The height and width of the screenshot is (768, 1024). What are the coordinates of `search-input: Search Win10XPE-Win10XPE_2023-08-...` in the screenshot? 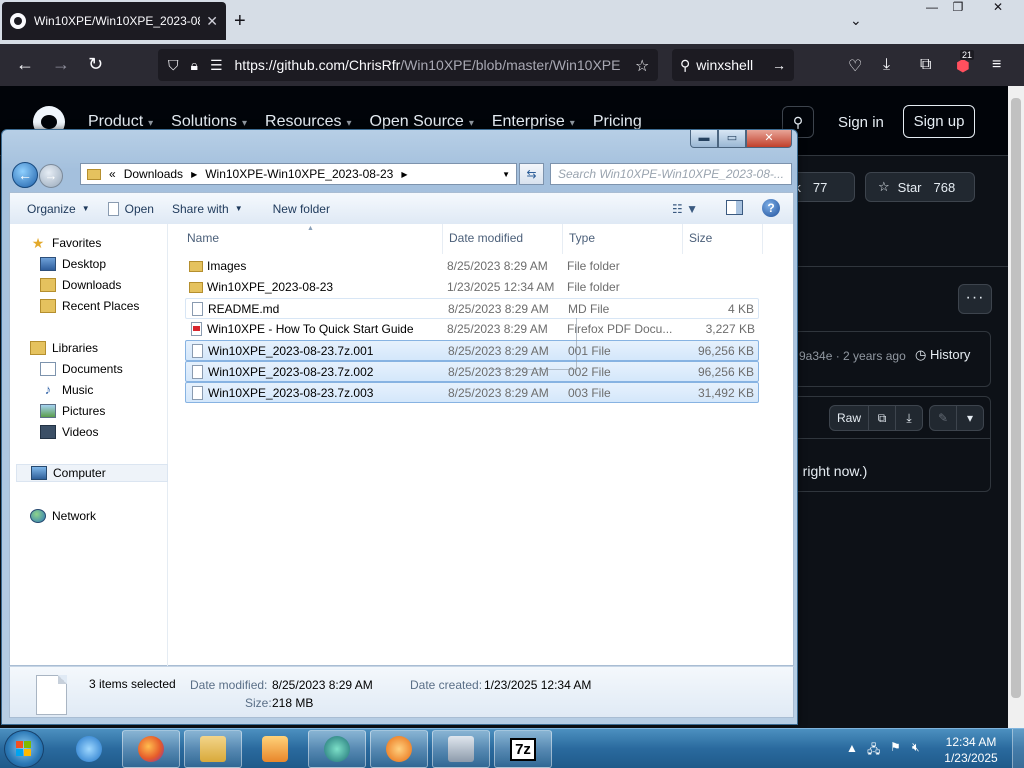 It's located at (671, 174).